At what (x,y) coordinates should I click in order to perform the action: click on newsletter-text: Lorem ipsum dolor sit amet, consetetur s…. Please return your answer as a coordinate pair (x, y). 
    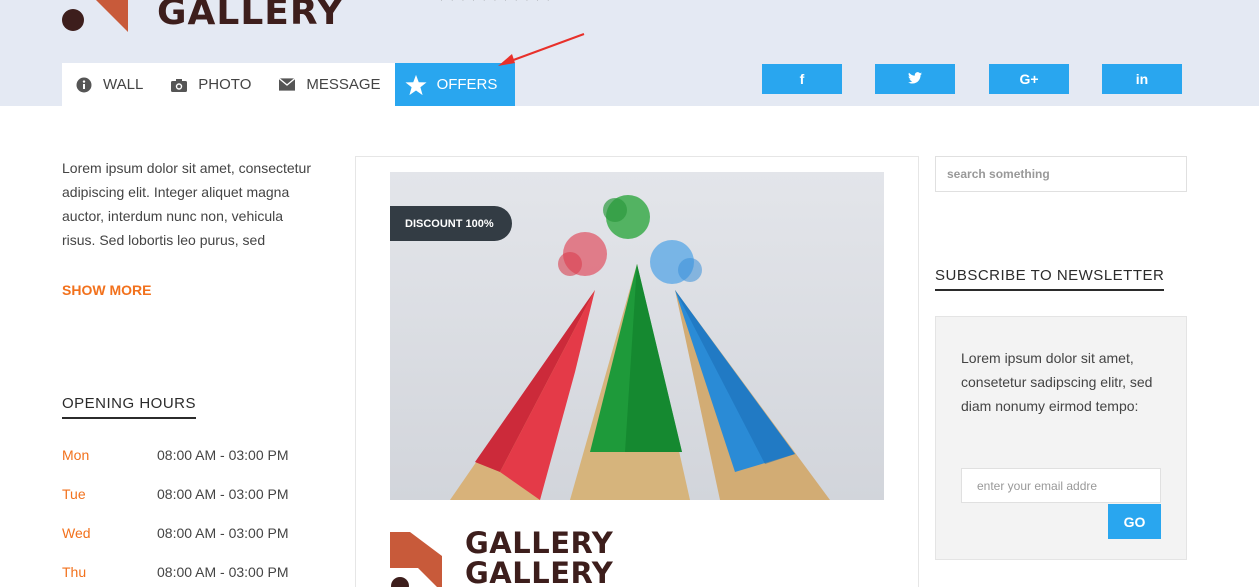
    Looking at the image, I should click on (1057, 382).